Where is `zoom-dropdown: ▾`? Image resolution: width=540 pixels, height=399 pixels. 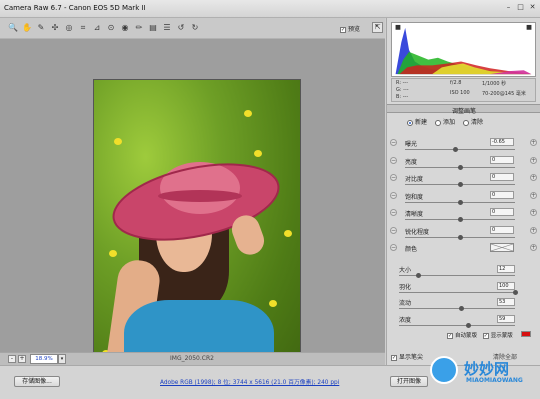
zoom-dropdown: ▾ is located at coordinates (62, 359).